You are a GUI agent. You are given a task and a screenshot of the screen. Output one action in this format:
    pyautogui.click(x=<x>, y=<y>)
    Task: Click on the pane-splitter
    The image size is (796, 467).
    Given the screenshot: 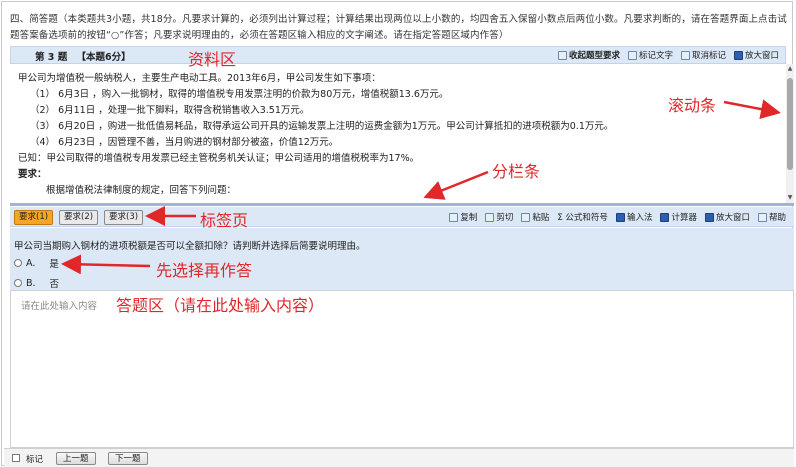 What is the action you would take?
    pyautogui.click(x=402, y=204)
    